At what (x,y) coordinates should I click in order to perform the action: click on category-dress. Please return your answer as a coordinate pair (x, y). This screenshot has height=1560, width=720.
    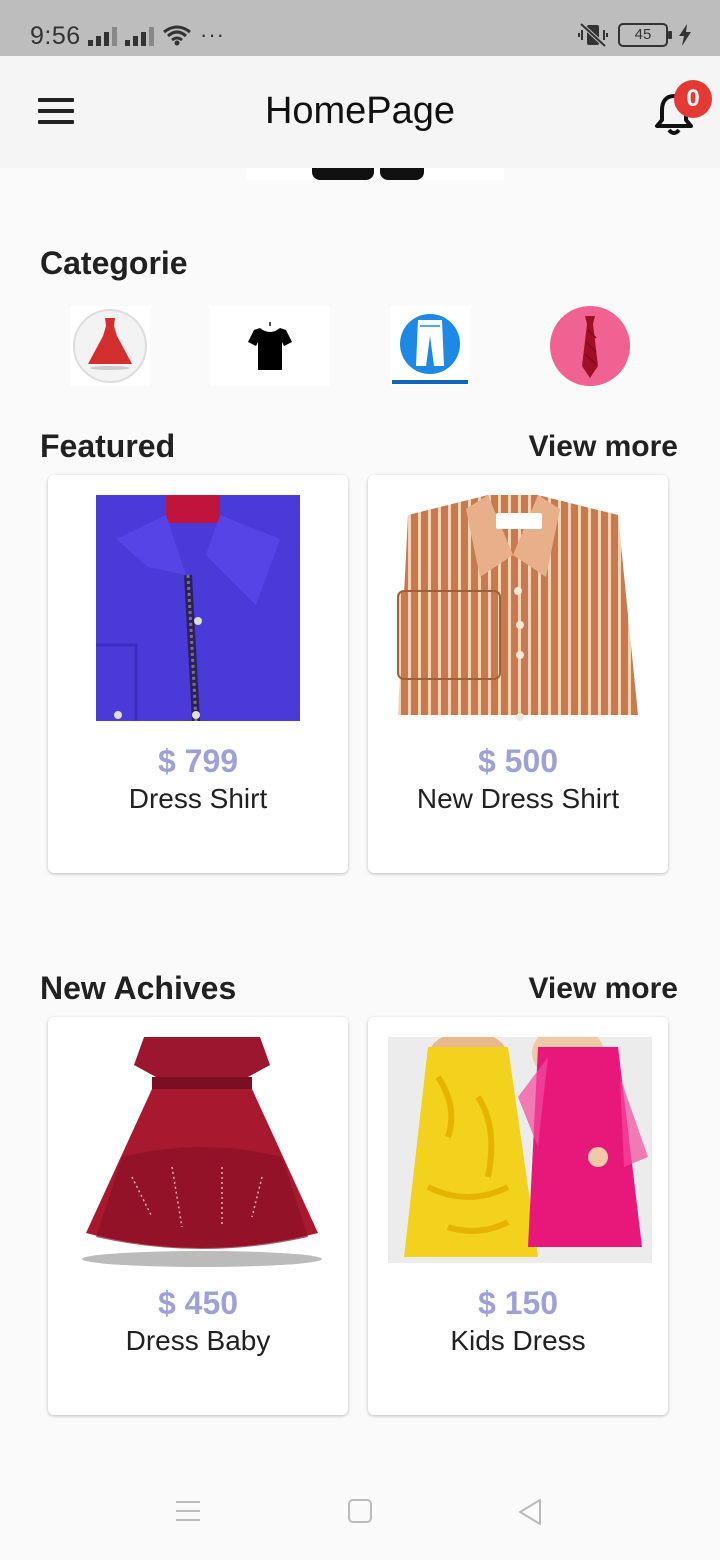
    Looking at the image, I should click on (110, 348).